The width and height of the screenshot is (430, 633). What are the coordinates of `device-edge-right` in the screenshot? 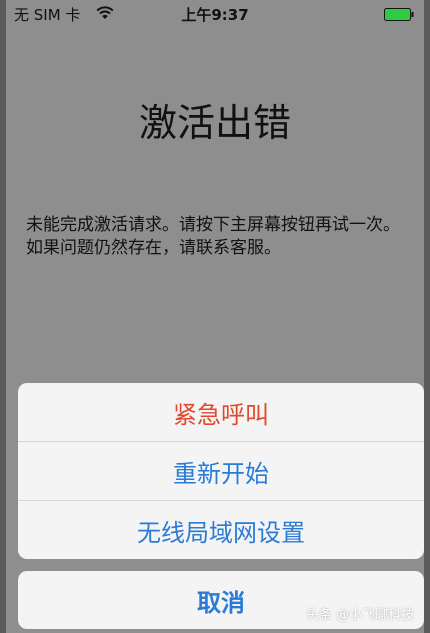 It's located at (427, 316).